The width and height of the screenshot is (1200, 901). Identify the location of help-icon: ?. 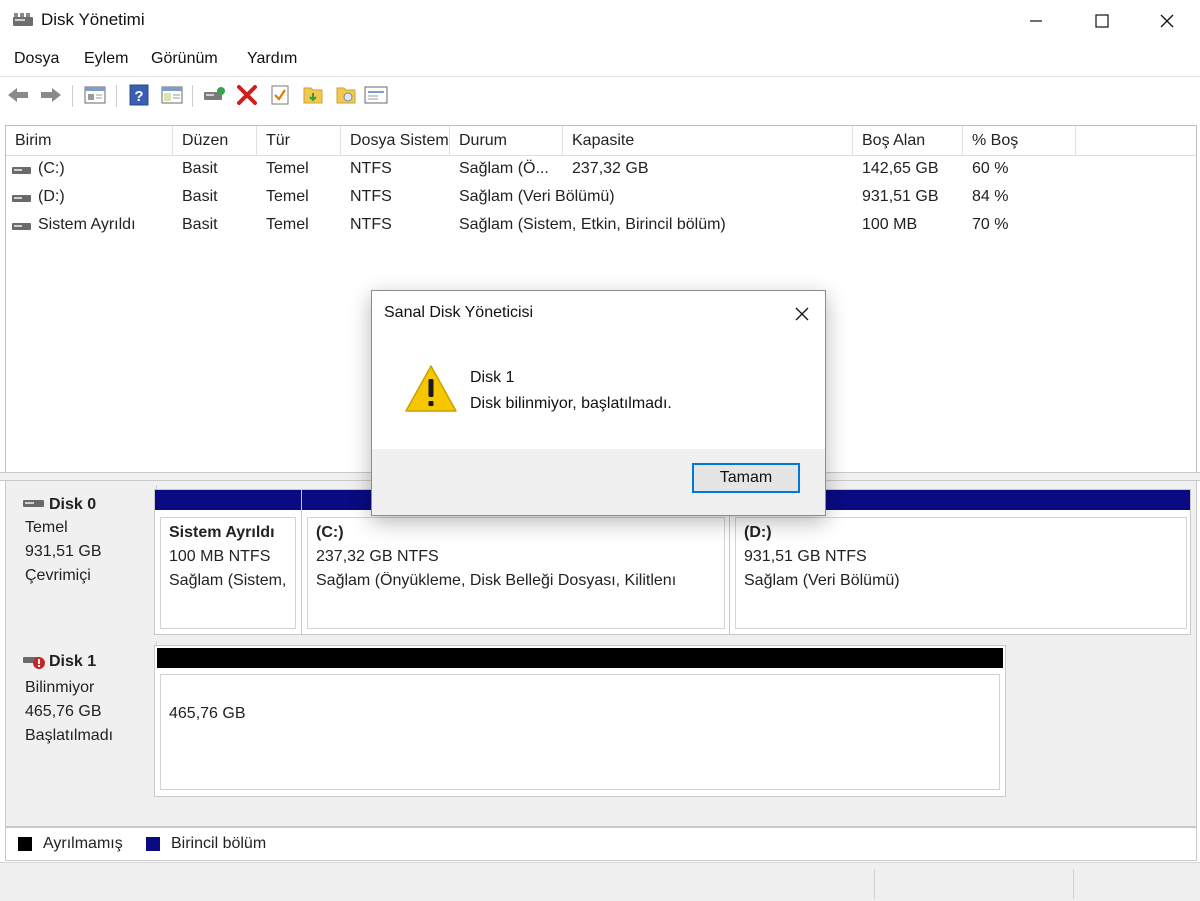
(139, 95).